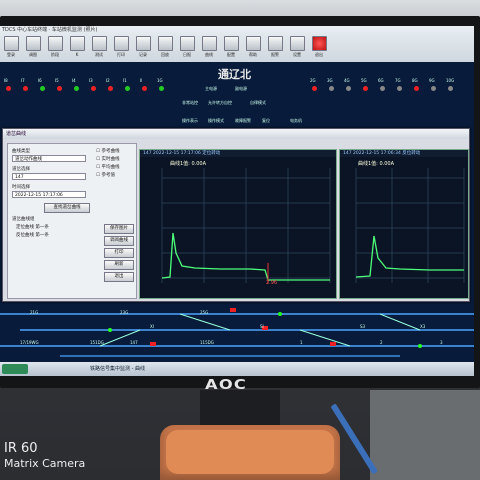 This screenshot has height=480, width=480. Describe the element at coordinates (381, 80) in the screenshot. I see `signal-label: 6G` at that location.